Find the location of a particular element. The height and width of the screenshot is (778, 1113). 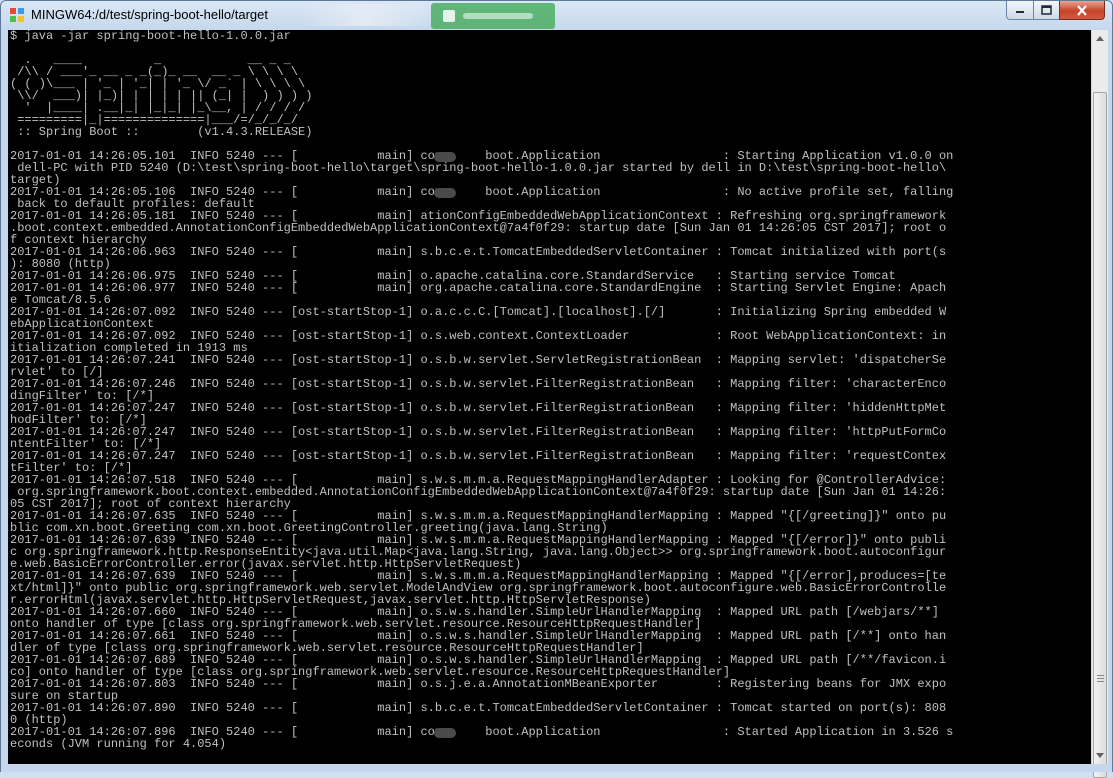

minimize-icon is located at coordinates (1020, 10).